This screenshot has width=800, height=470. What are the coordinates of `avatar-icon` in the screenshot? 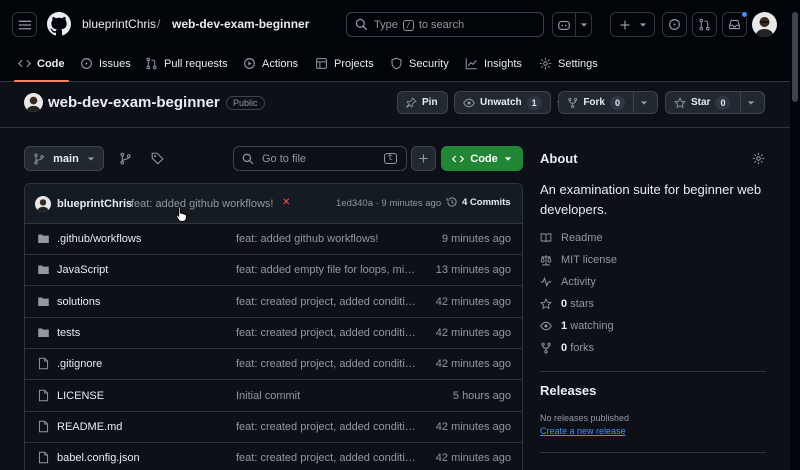 It's located at (33, 104).